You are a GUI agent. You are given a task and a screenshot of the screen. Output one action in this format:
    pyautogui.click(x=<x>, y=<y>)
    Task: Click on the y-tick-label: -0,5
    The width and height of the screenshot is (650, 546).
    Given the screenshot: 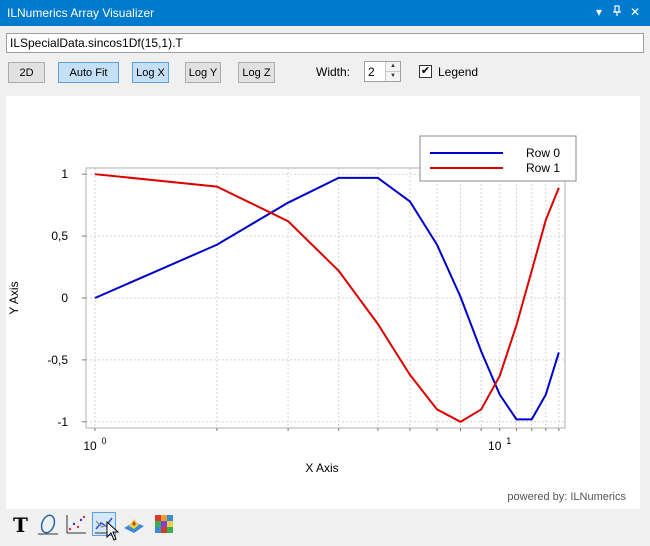 What is the action you would take?
    pyautogui.click(x=57, y=360)
    